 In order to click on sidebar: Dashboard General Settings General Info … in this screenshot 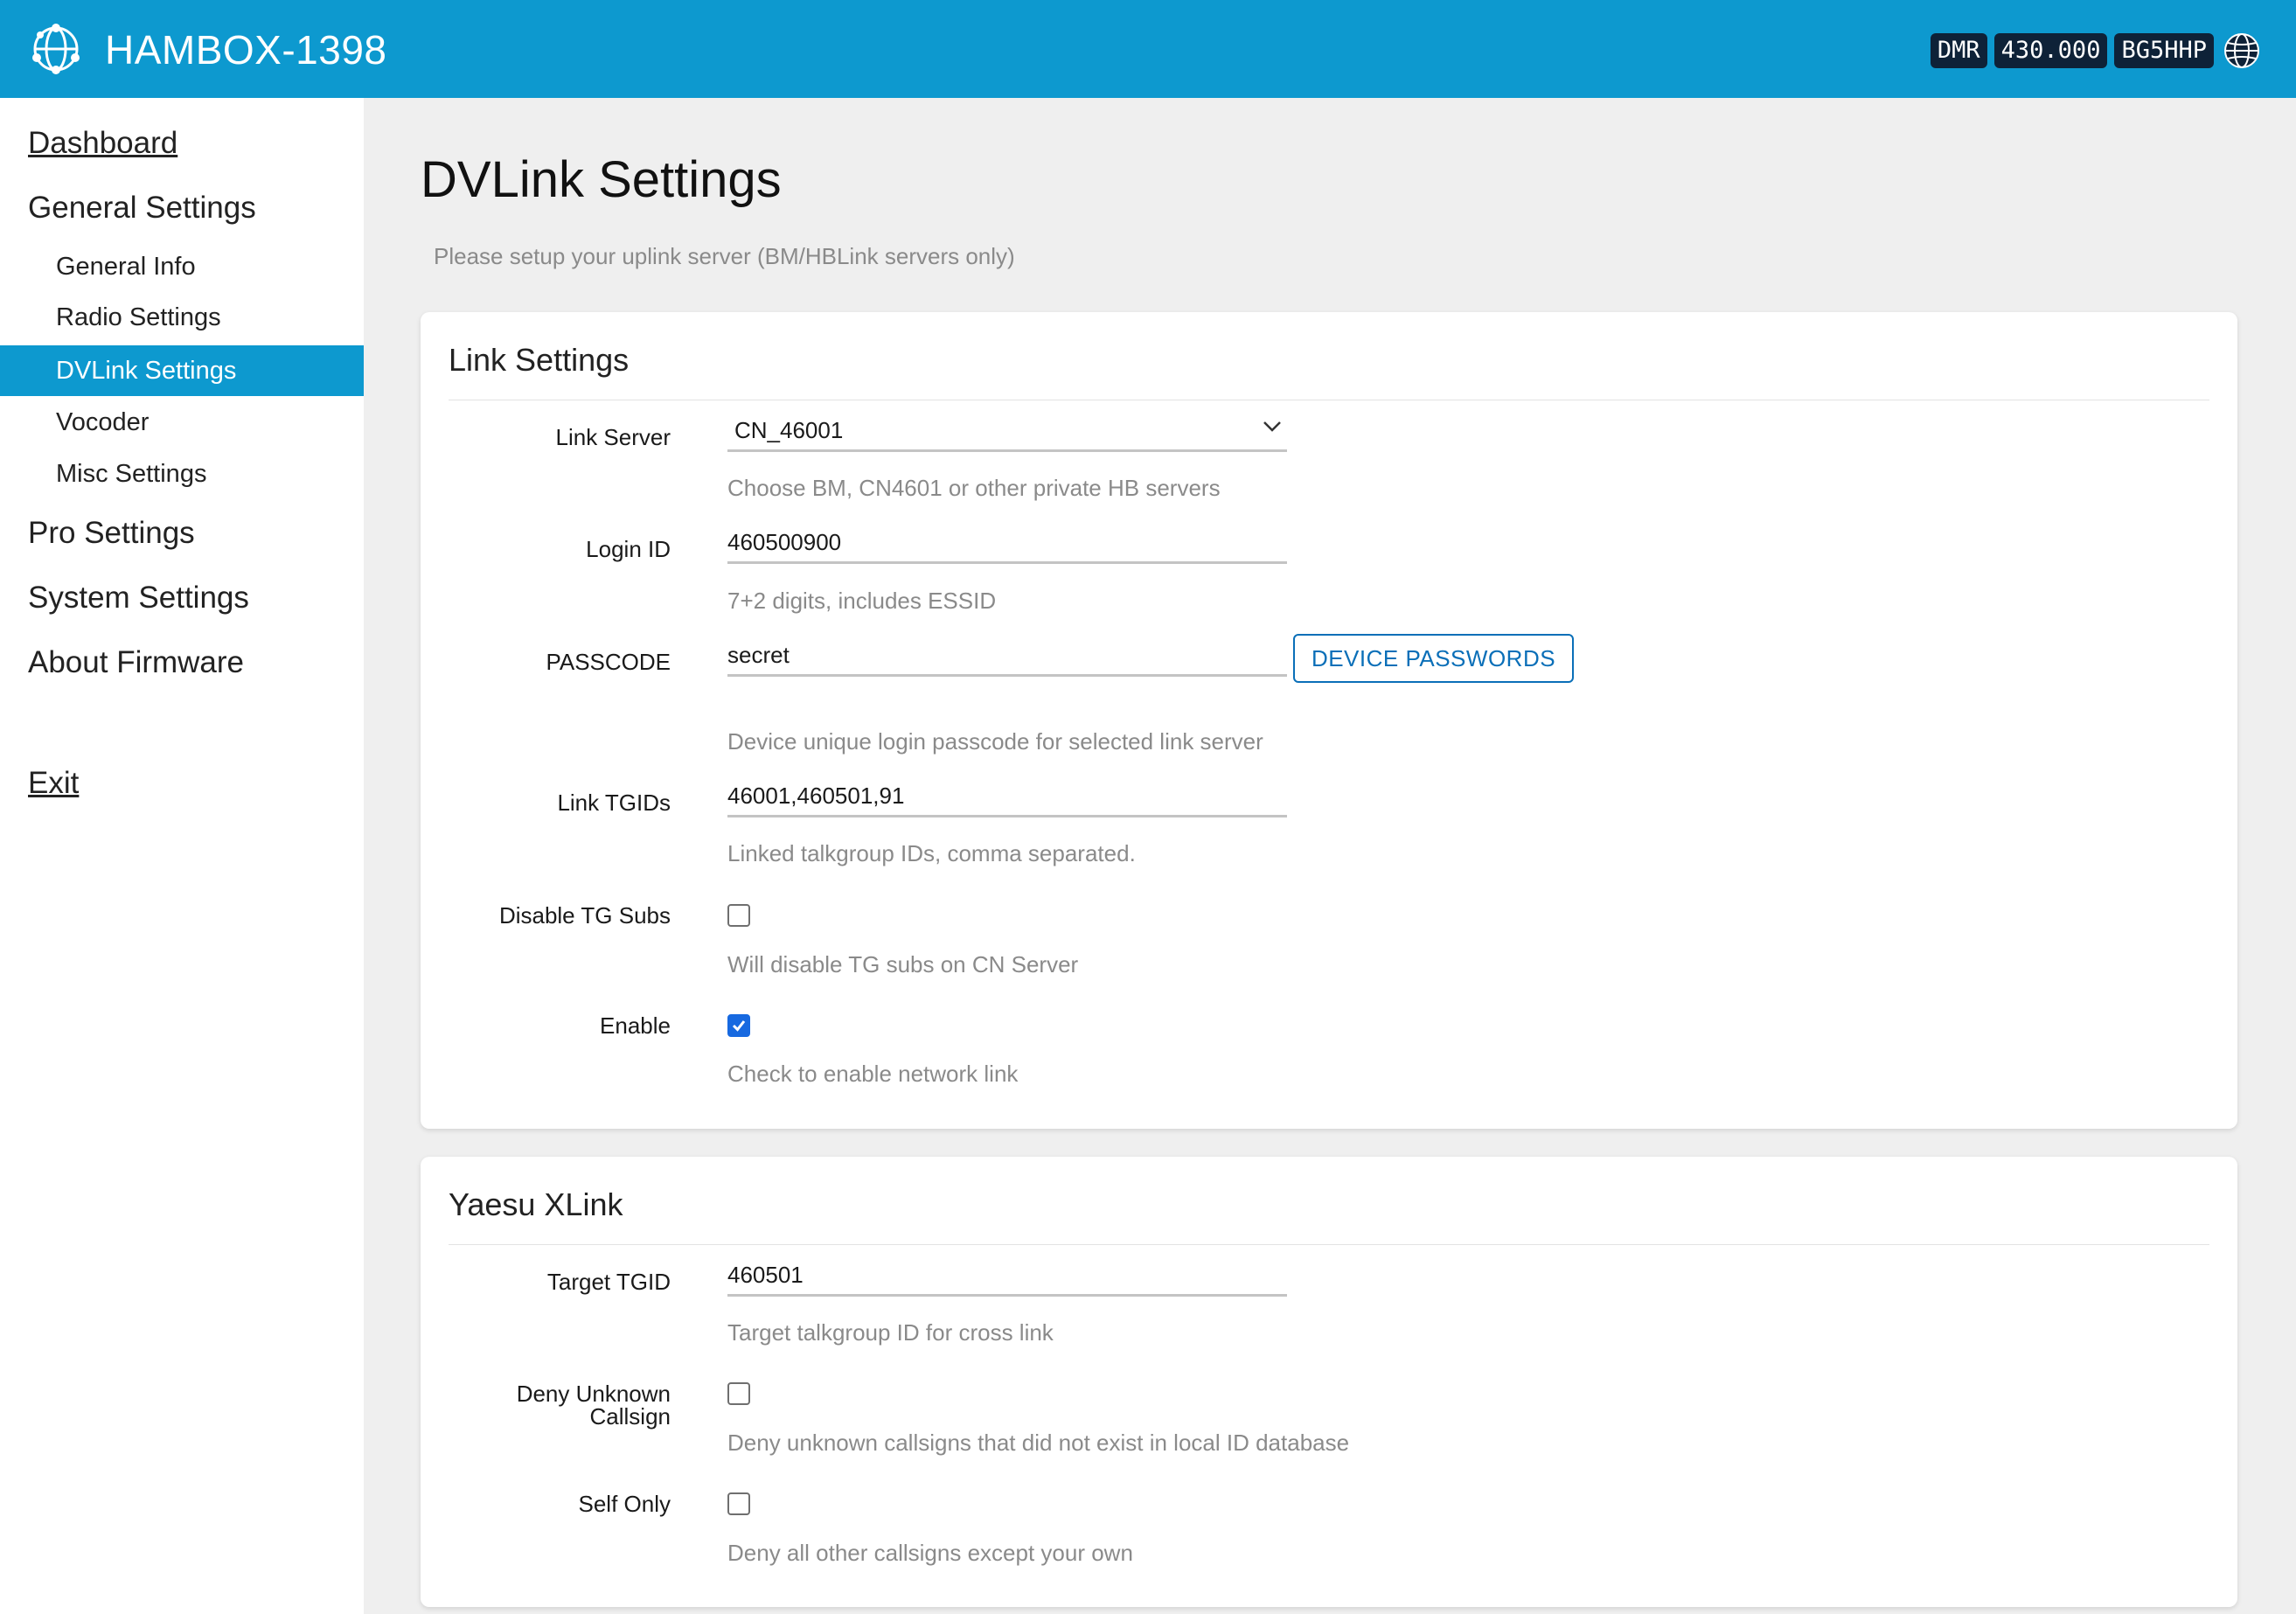, I will do `click(182, 856)`.